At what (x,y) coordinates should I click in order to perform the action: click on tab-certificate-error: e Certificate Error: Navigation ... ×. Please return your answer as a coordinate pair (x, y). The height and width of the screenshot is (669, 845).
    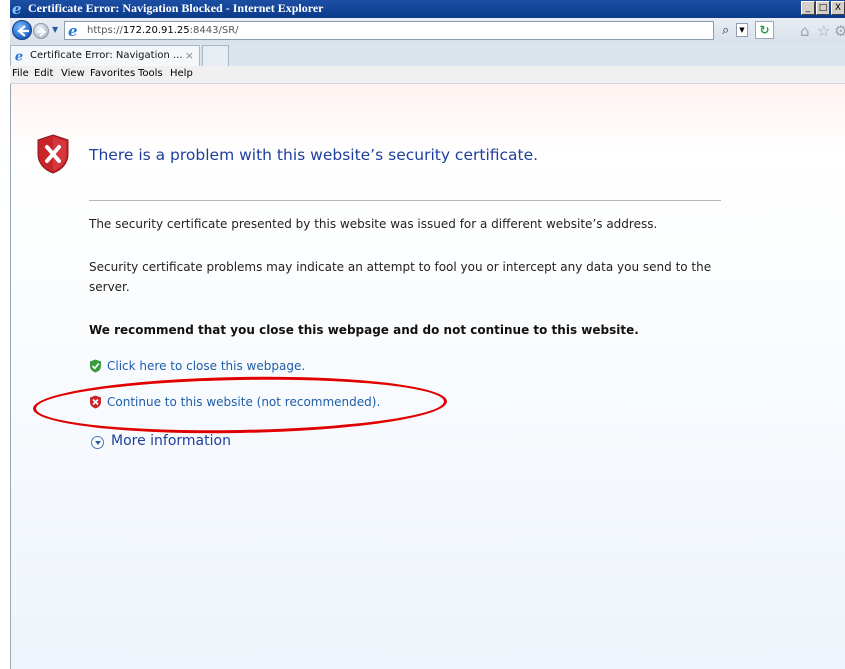
    Looking at the image, I should click on (105, 55).